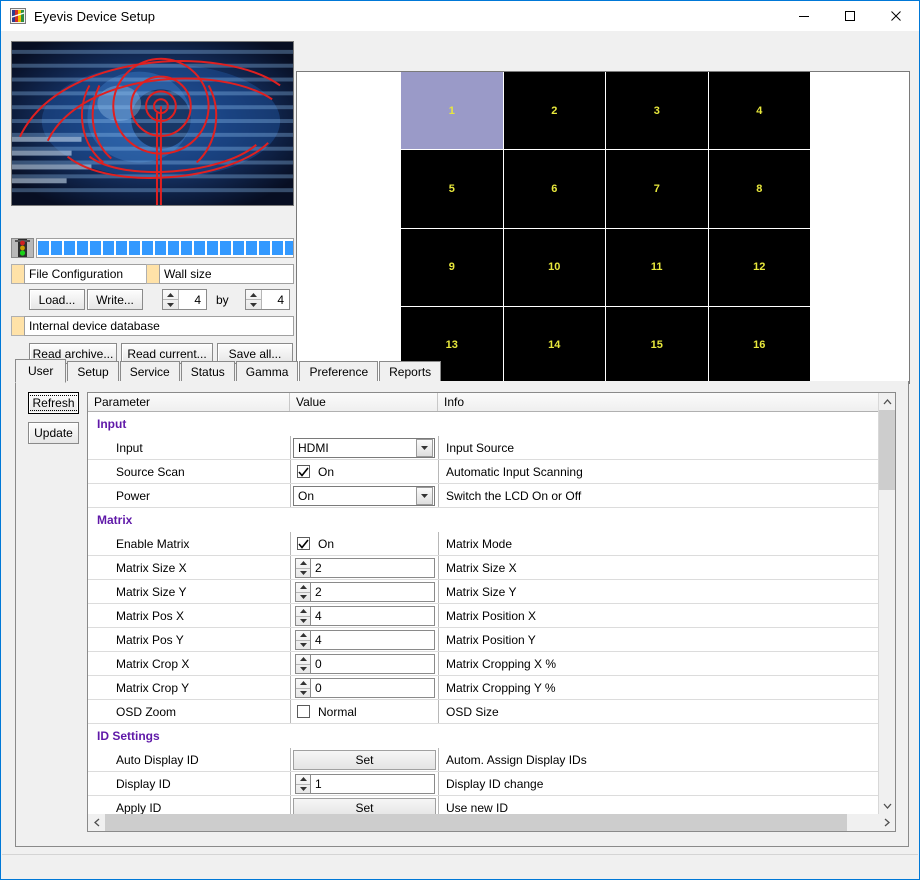 The image size is (920, 880). Describe the element at coordinates (324, 712) in the screenshot. I see `value-checkbox-group: Normal` at that location.